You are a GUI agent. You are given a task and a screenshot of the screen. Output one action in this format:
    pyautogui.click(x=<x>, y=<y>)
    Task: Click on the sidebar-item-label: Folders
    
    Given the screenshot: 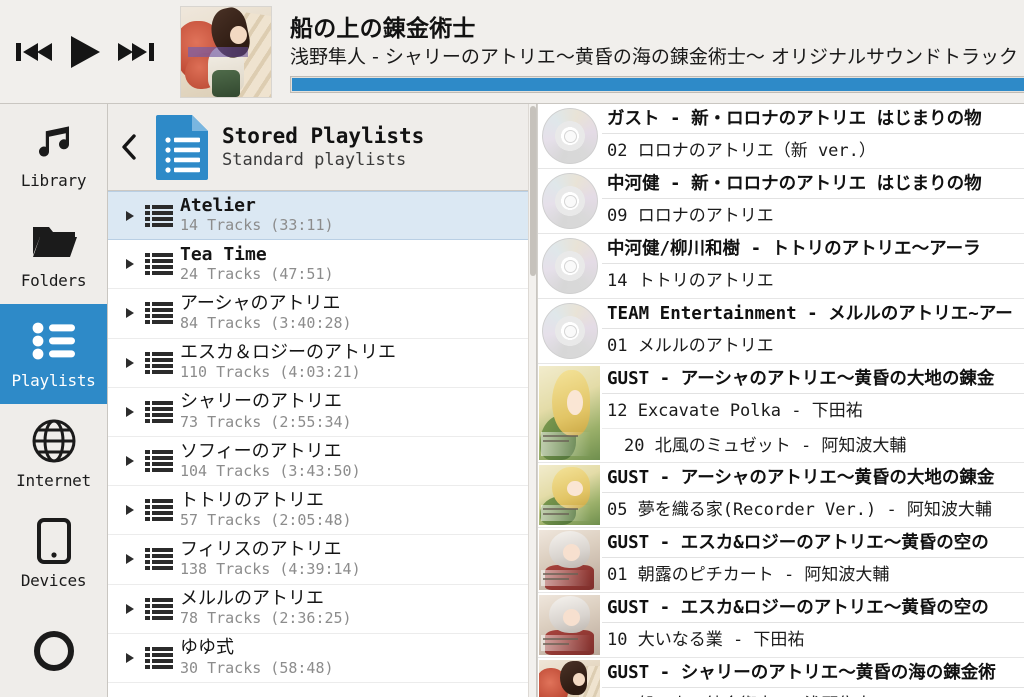 What is the action you would take?
    pyautogui.click(x=53, y=280)
    